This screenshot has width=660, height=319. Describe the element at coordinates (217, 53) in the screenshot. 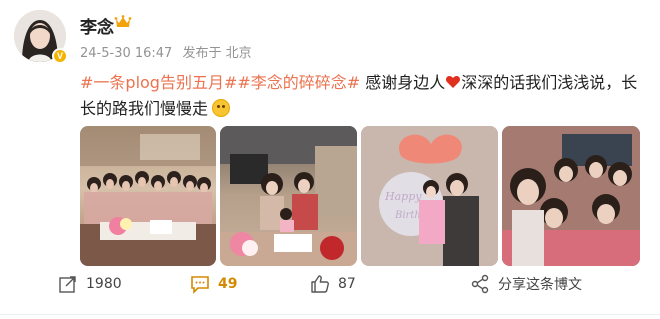

I see `post-location: 发布于 北京` at that location.